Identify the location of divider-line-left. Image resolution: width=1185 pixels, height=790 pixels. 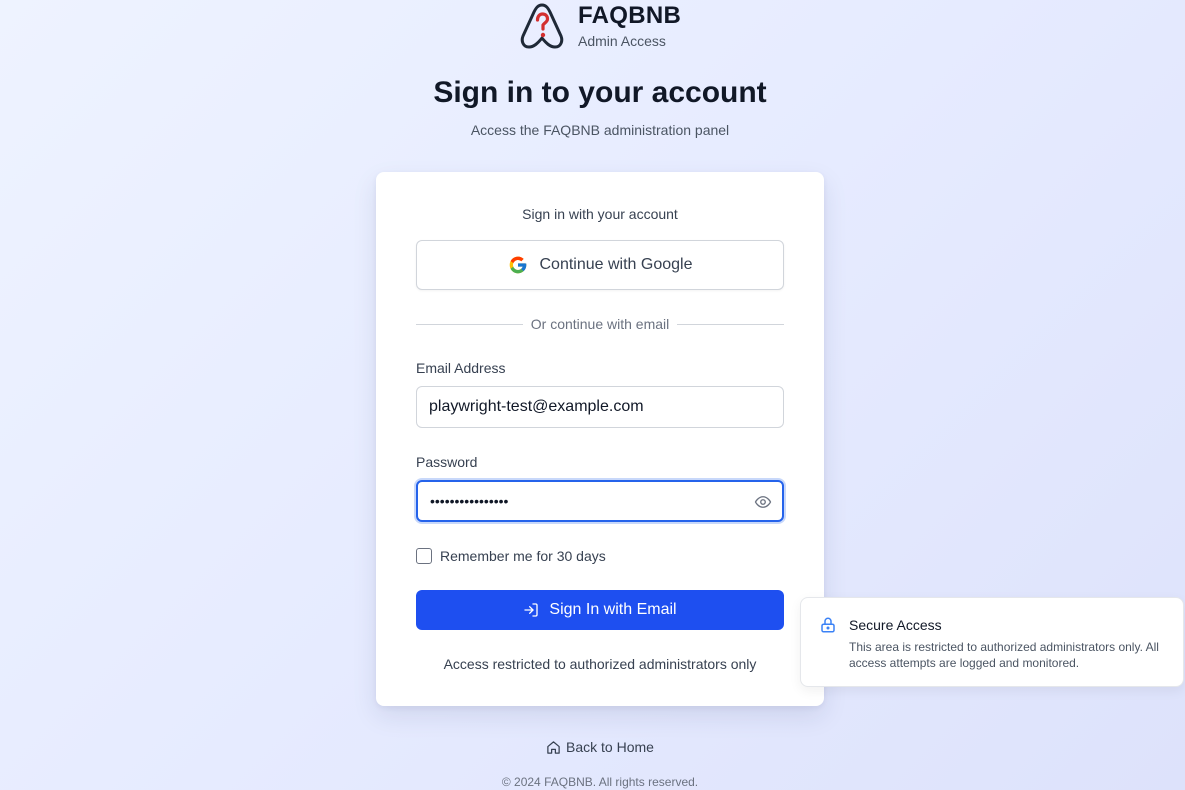
(469, 324).